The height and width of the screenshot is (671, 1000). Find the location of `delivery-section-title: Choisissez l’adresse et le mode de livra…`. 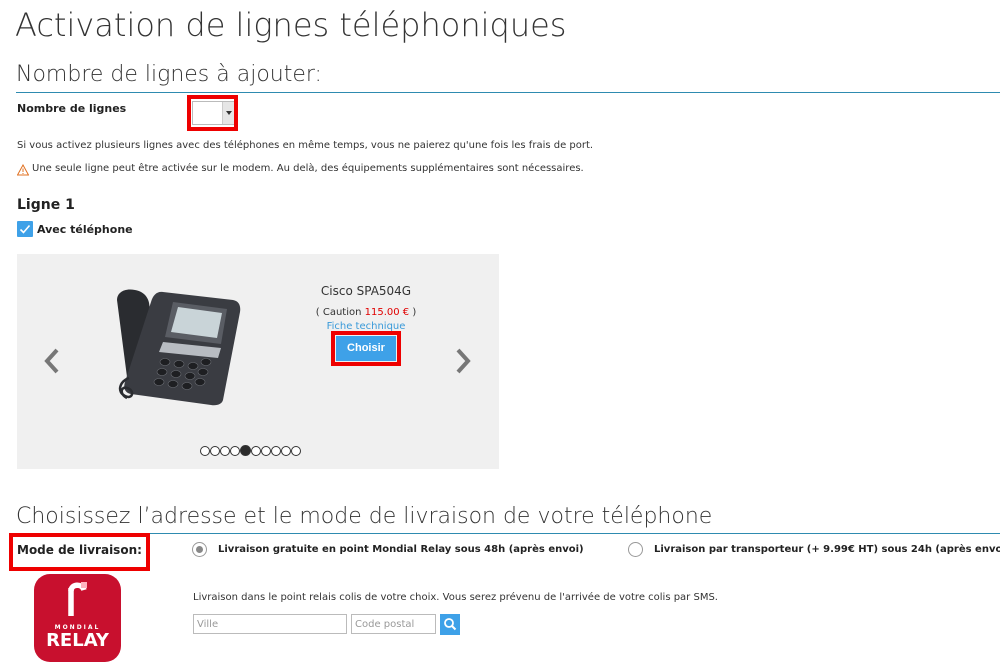

delivery-section-title: Choisissez l’adresse et le mode de livra… is located at coordinates (364, 516).